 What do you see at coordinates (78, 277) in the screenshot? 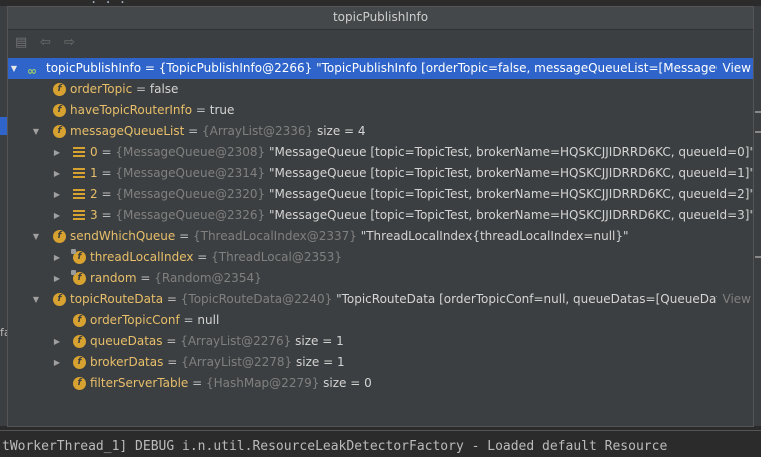
I see `field-lock-icon: f` at bounding box center [78, 277].